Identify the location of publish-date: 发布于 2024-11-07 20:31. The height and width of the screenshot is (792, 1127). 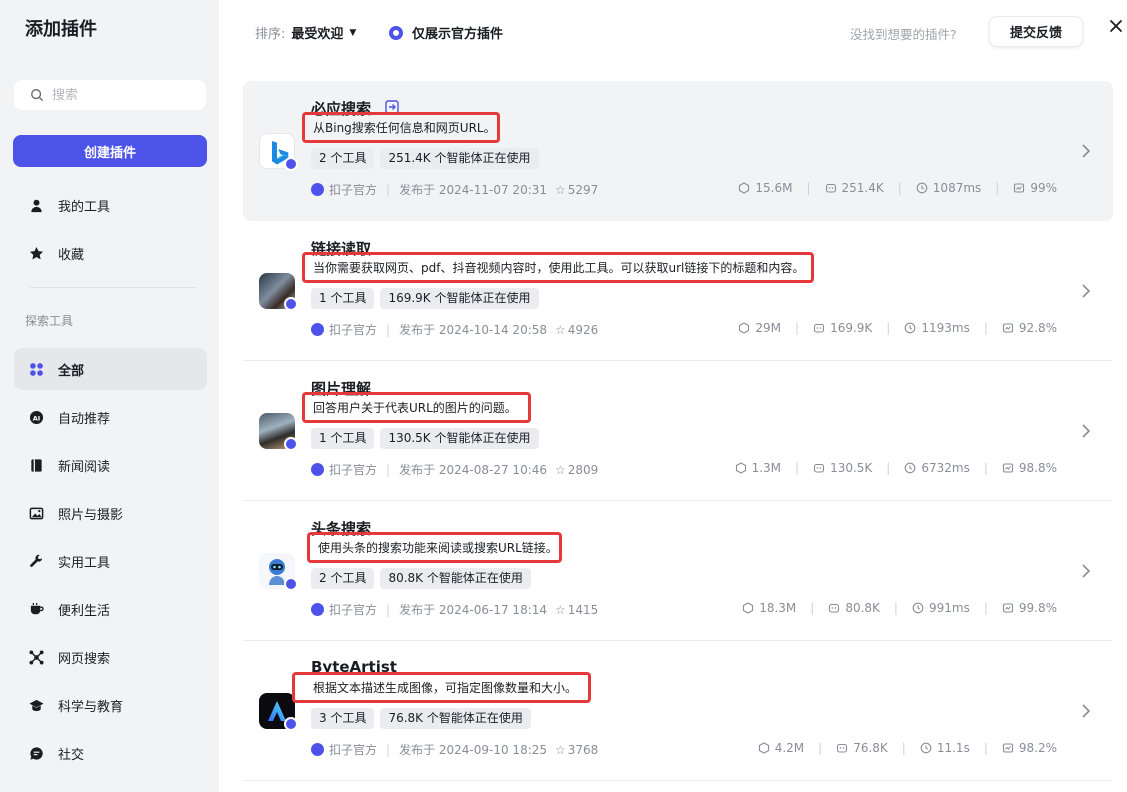
(473, 190).